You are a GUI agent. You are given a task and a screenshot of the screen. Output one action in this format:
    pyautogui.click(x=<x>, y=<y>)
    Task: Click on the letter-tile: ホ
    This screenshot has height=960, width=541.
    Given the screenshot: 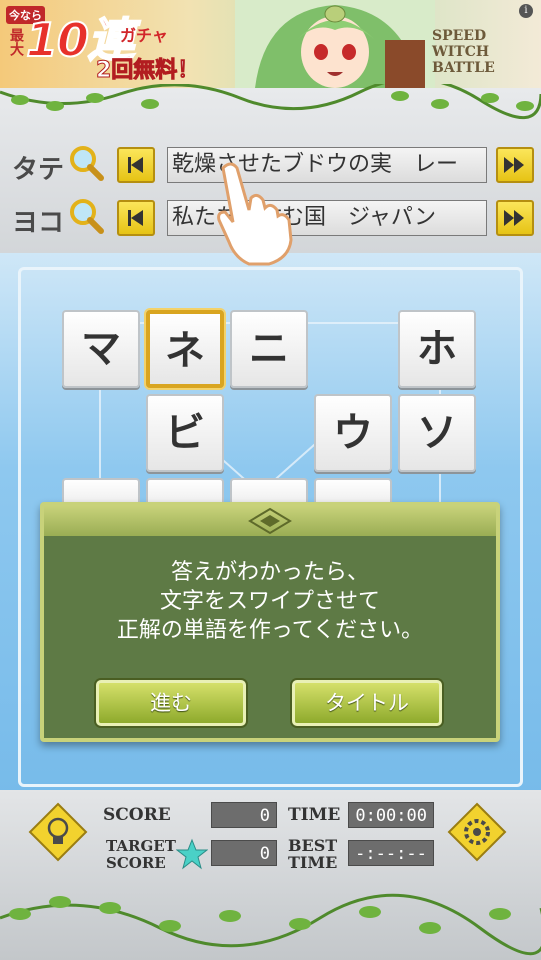 What is the action you would take?
    pyautogui.click(x=437, y=349)
    